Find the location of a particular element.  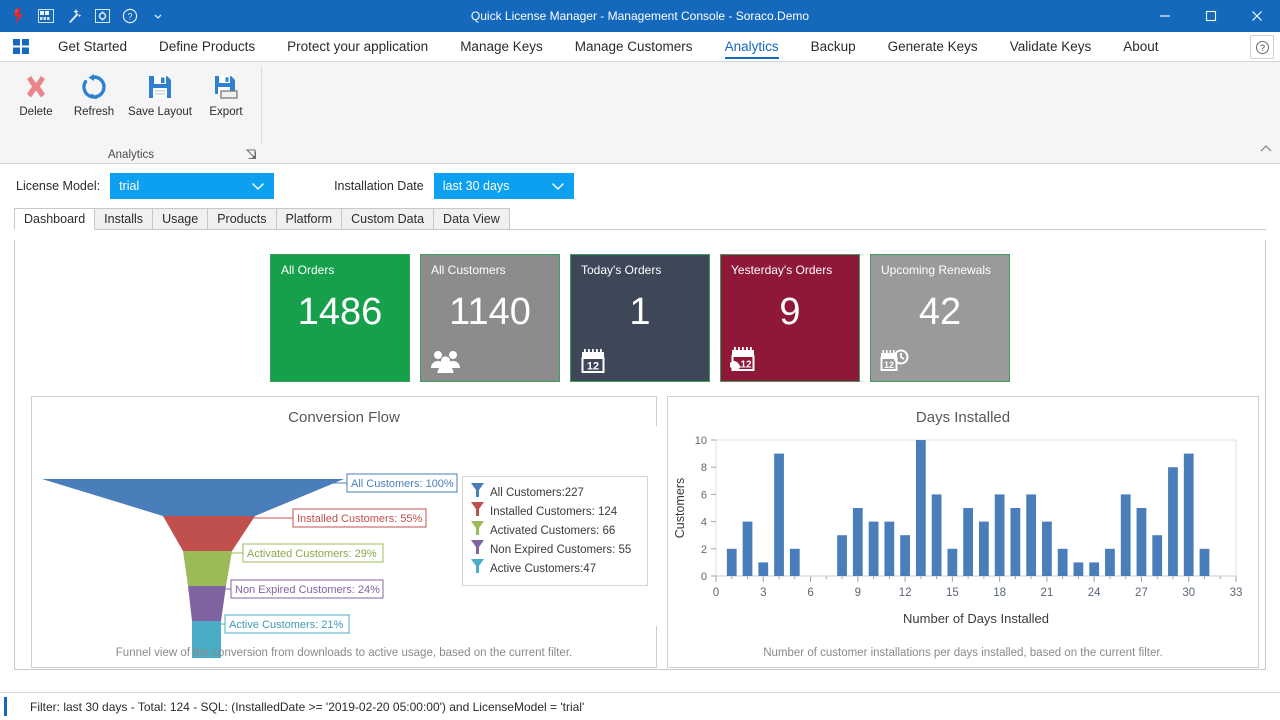

ribbon-tab-validate-keys: Validate Keys is located at coordinates (1051, 46).